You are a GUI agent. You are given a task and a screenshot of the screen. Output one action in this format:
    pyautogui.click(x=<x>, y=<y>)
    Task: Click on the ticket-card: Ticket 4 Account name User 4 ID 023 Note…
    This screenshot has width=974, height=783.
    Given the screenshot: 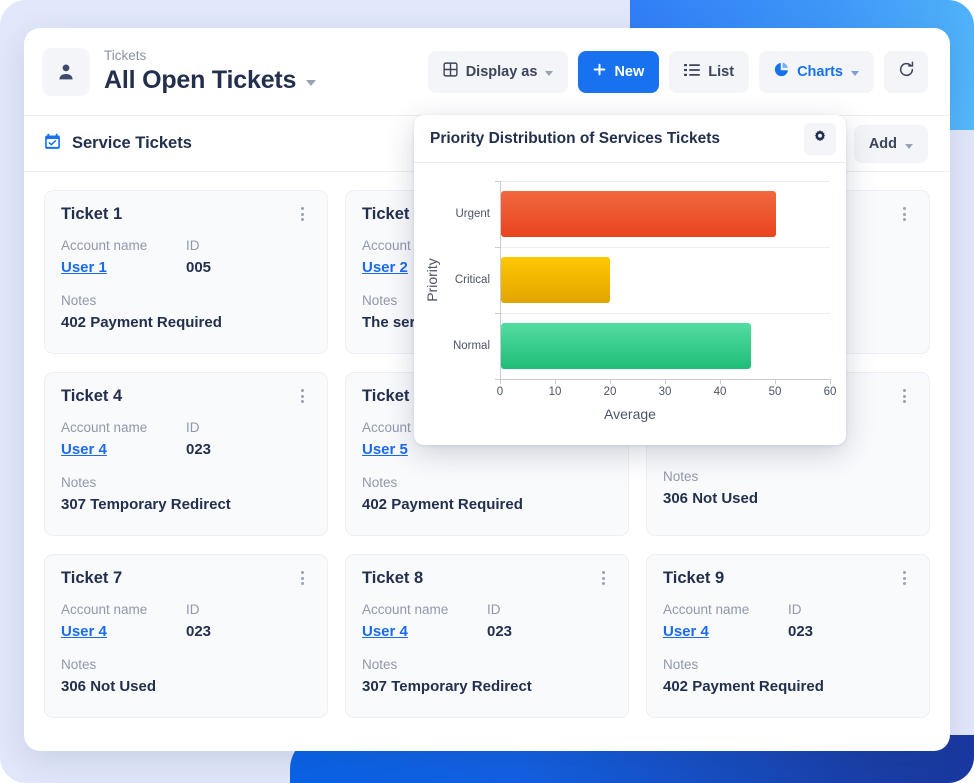 What is the action you would take?
    pyautogui.click(x=186, y=454)
    